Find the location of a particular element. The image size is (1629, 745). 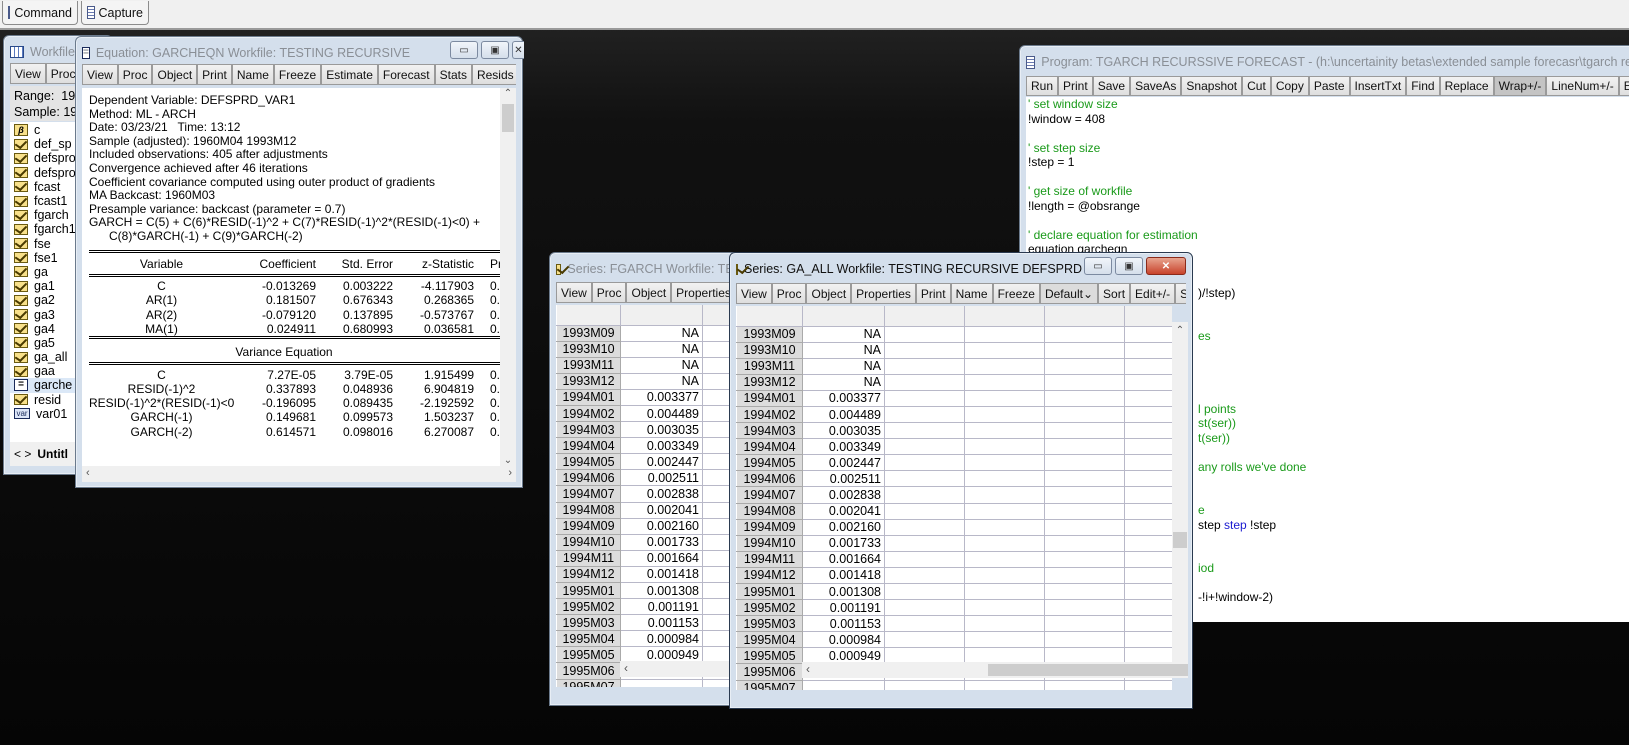

row-date-label: 1995M05 is located at coordinates (588, 655).